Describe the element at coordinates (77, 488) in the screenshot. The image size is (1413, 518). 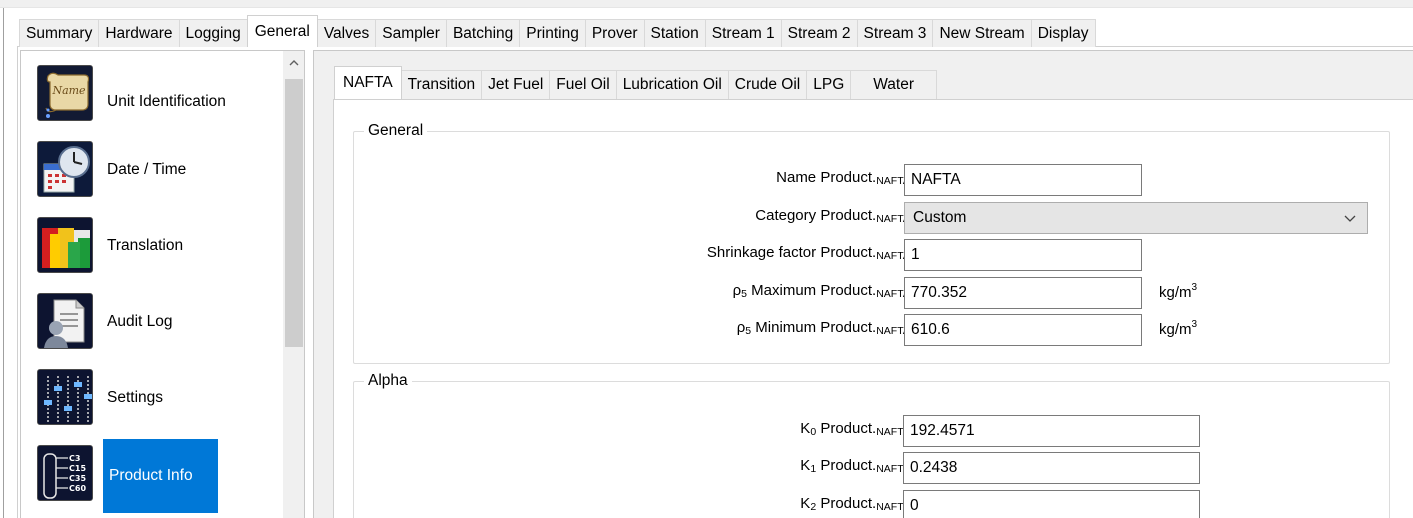
I see `svg-text: C60` at that location.